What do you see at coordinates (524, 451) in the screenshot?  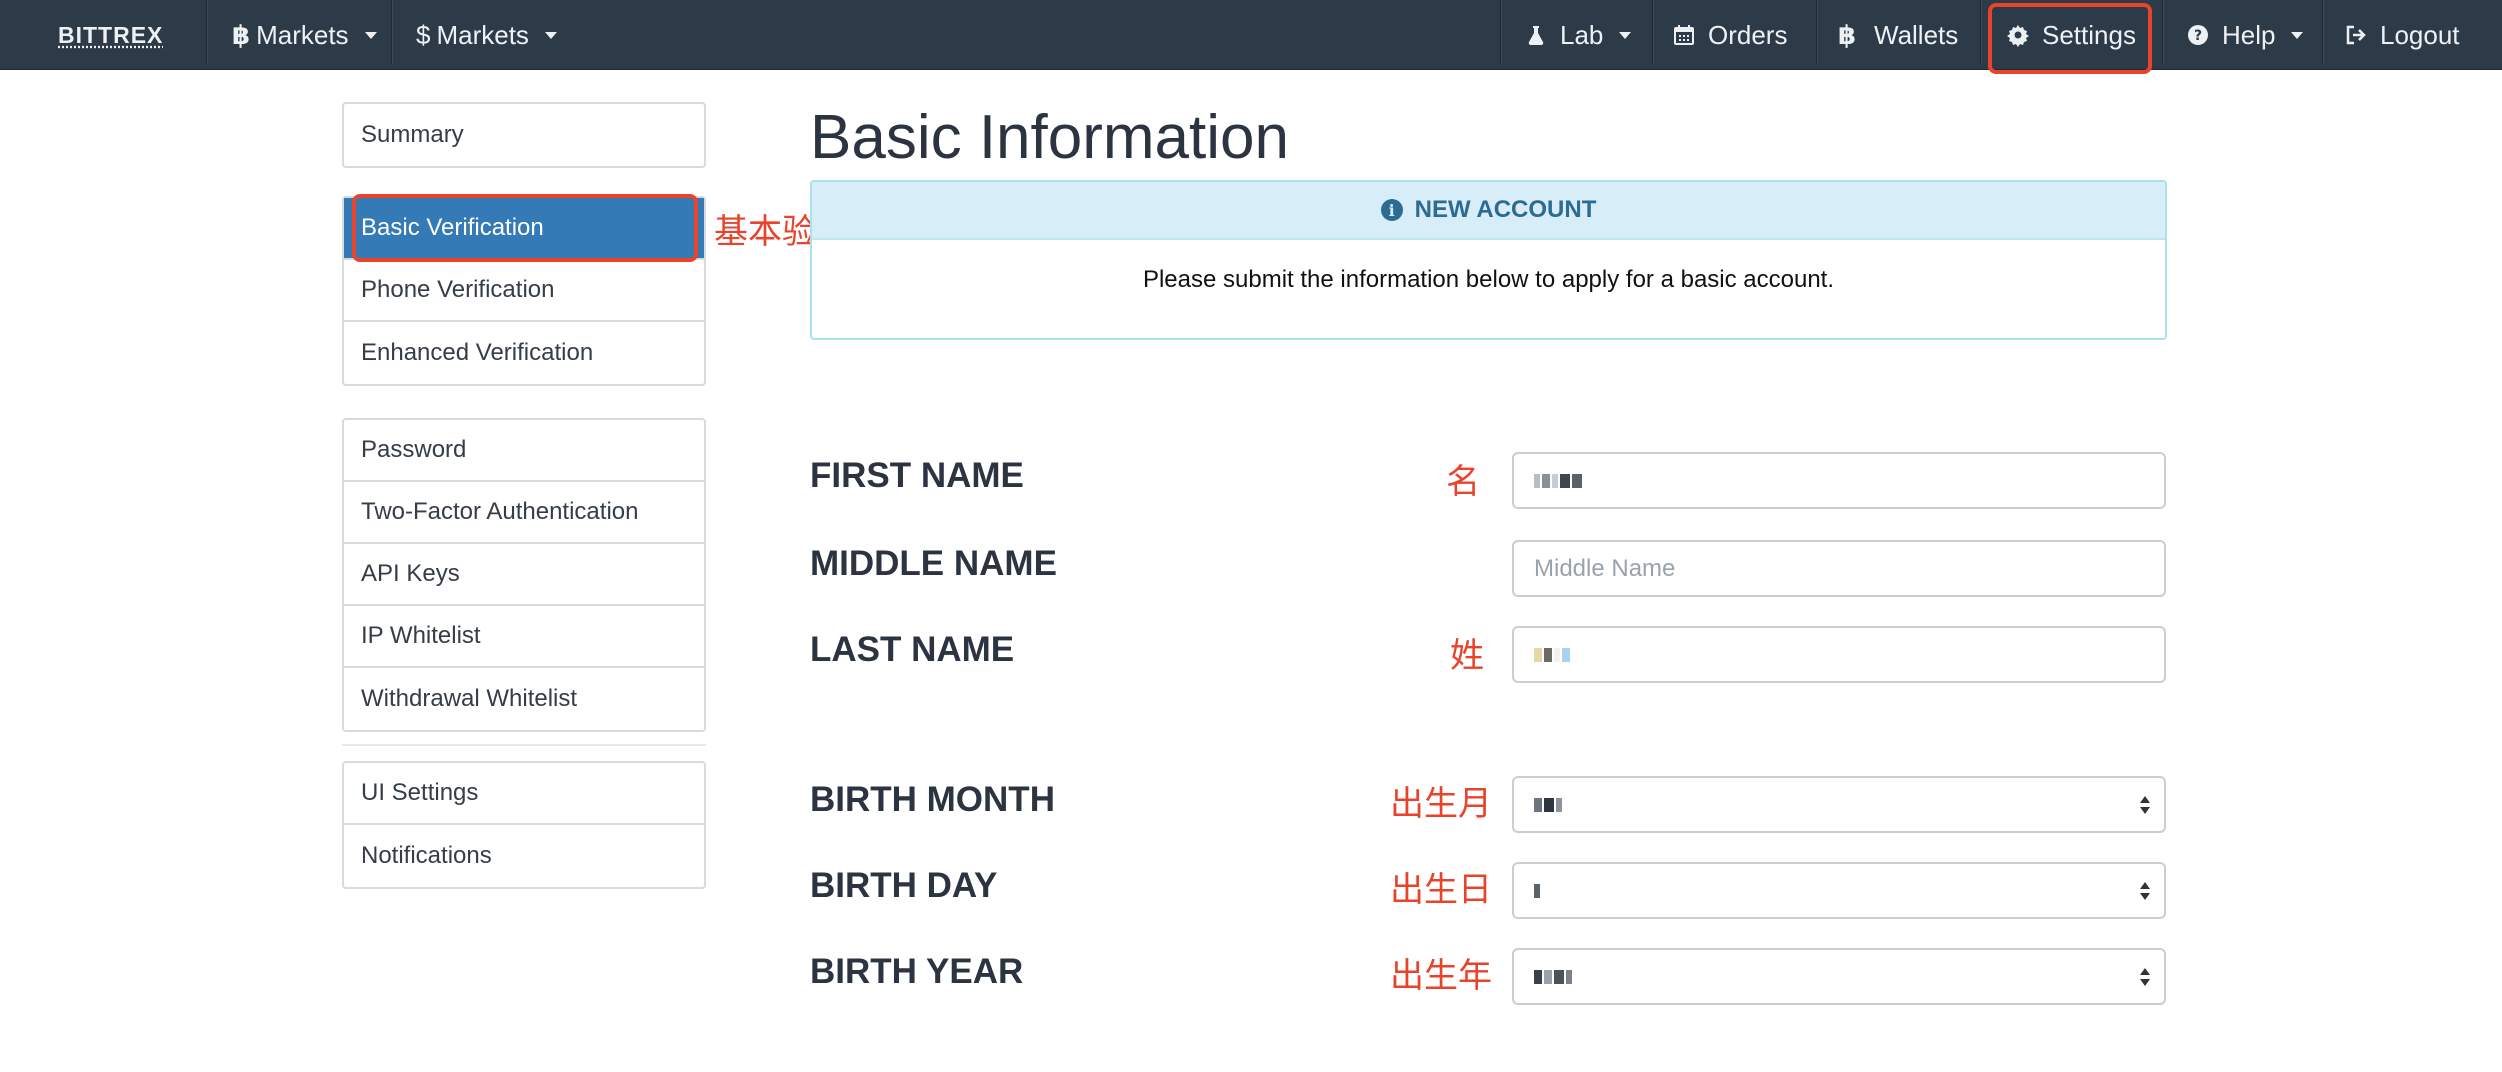 I see `sidebar-item-password: Password` at bounding box center [524, 451].